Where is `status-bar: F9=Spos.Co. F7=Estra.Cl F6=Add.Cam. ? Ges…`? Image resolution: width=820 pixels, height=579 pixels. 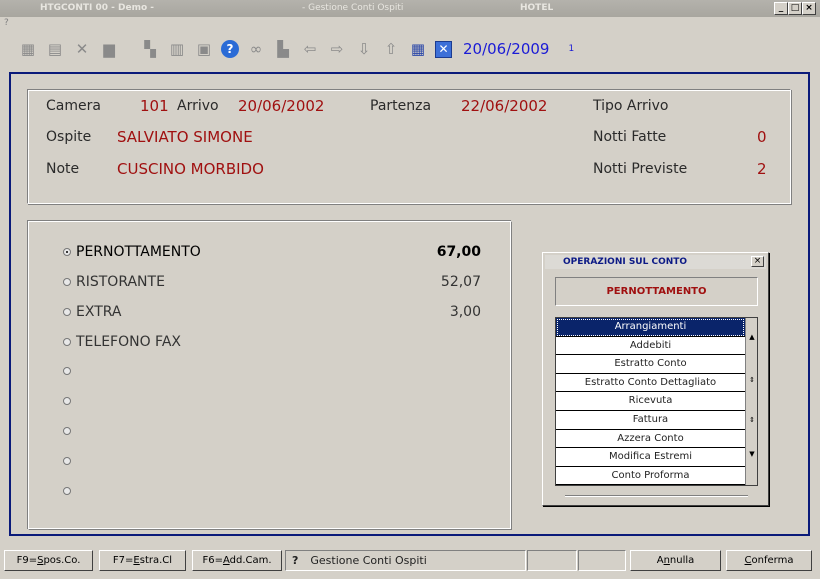
status-bar: F9=Spos.Co. F7=Estra.Cl F6=Add.Cam. ? Ges… is located at coordinates (410, 561).